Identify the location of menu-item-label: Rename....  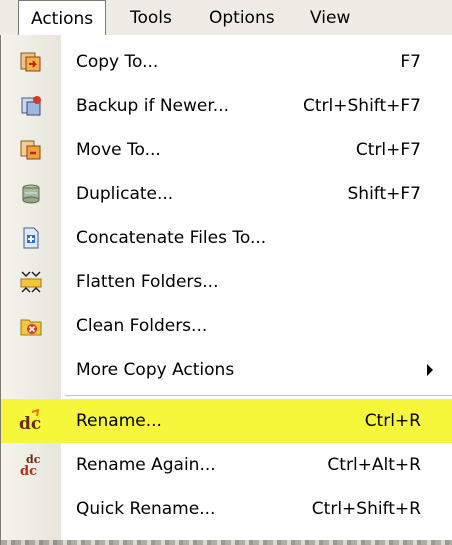
(119, 421).